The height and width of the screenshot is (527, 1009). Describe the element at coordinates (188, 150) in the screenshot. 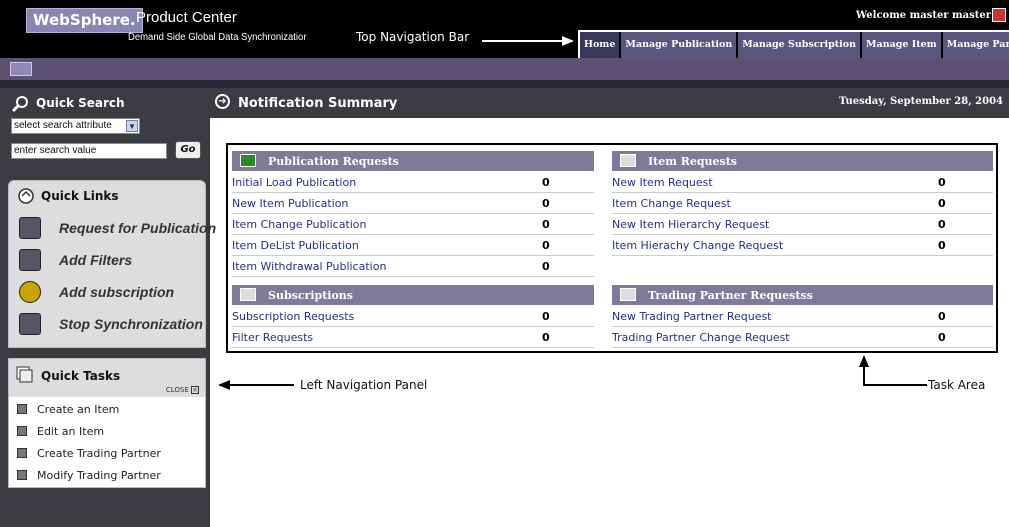

I see `go-button: Go` at that location.